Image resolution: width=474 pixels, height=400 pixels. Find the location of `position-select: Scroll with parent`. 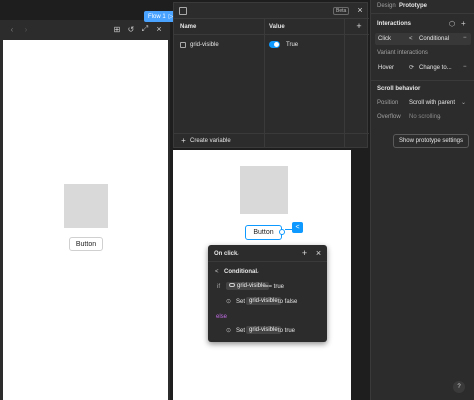

position-select: Scroll with parent is located at coordinates (432, 103).